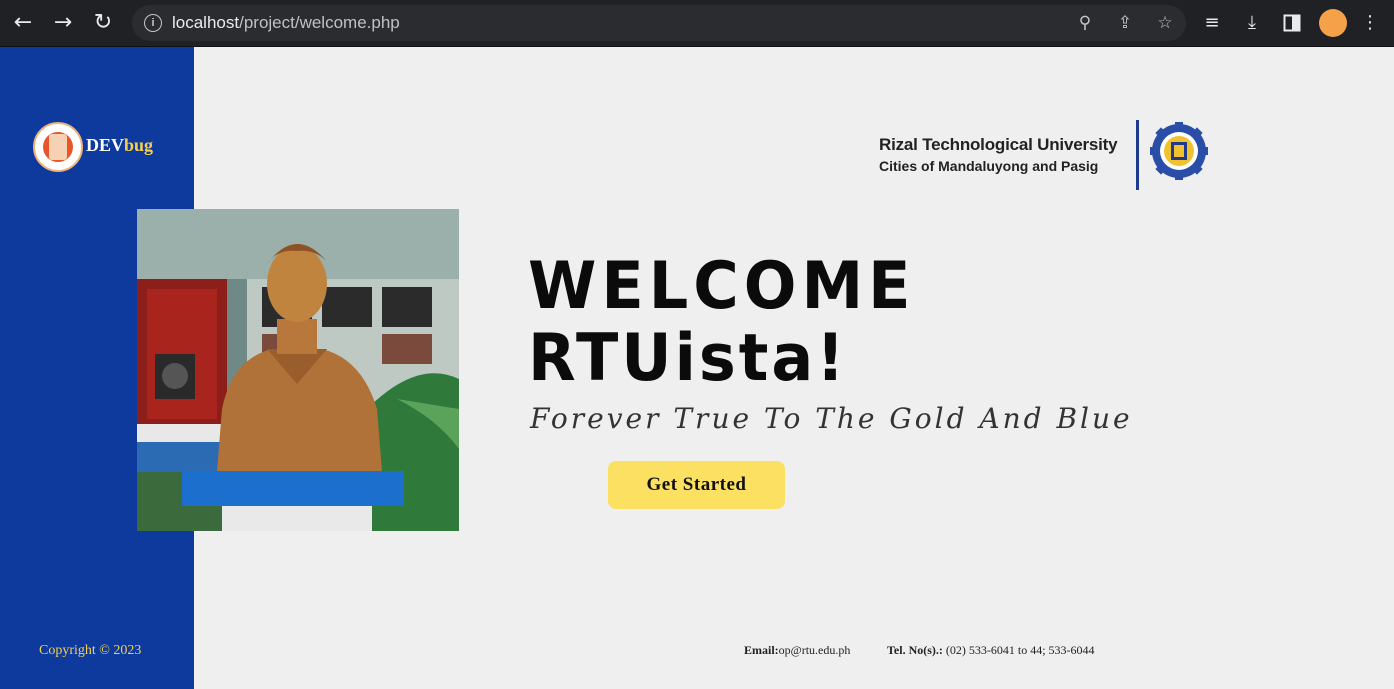  What do you see at coordinates (58, 147) in the screenshot?
I see `devbug-logo` at bounding box center [58, 147].